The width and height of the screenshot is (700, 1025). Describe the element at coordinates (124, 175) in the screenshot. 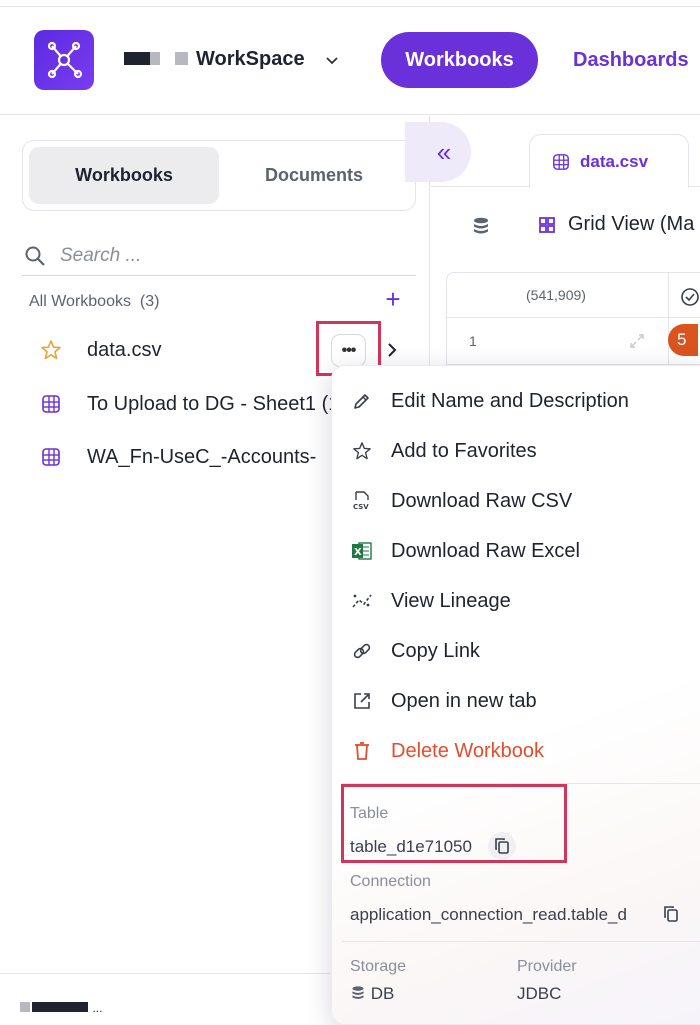

I see `segment-workbooks: Workbooks` at that location.